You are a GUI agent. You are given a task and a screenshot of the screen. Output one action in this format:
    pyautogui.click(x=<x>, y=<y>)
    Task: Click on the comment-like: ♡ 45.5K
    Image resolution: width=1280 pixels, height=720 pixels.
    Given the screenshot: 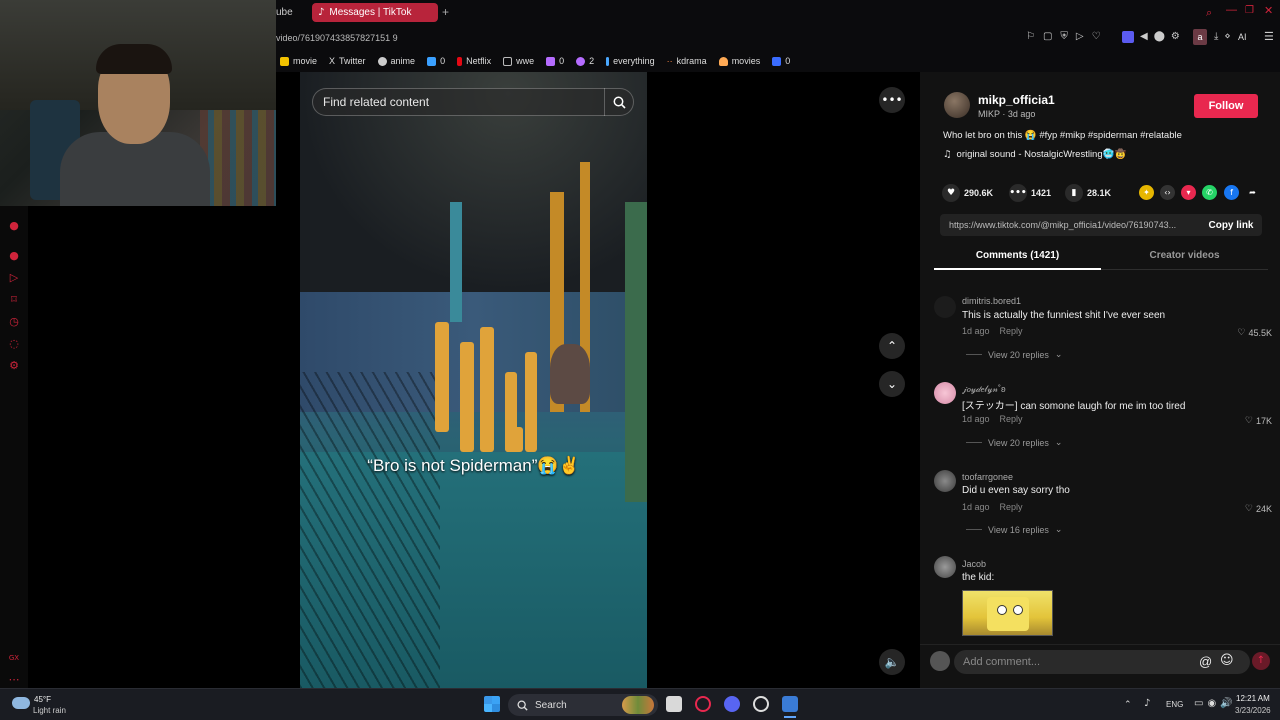 What is the action you would take?
    pyautogui.click(x=1254, y=332)
    